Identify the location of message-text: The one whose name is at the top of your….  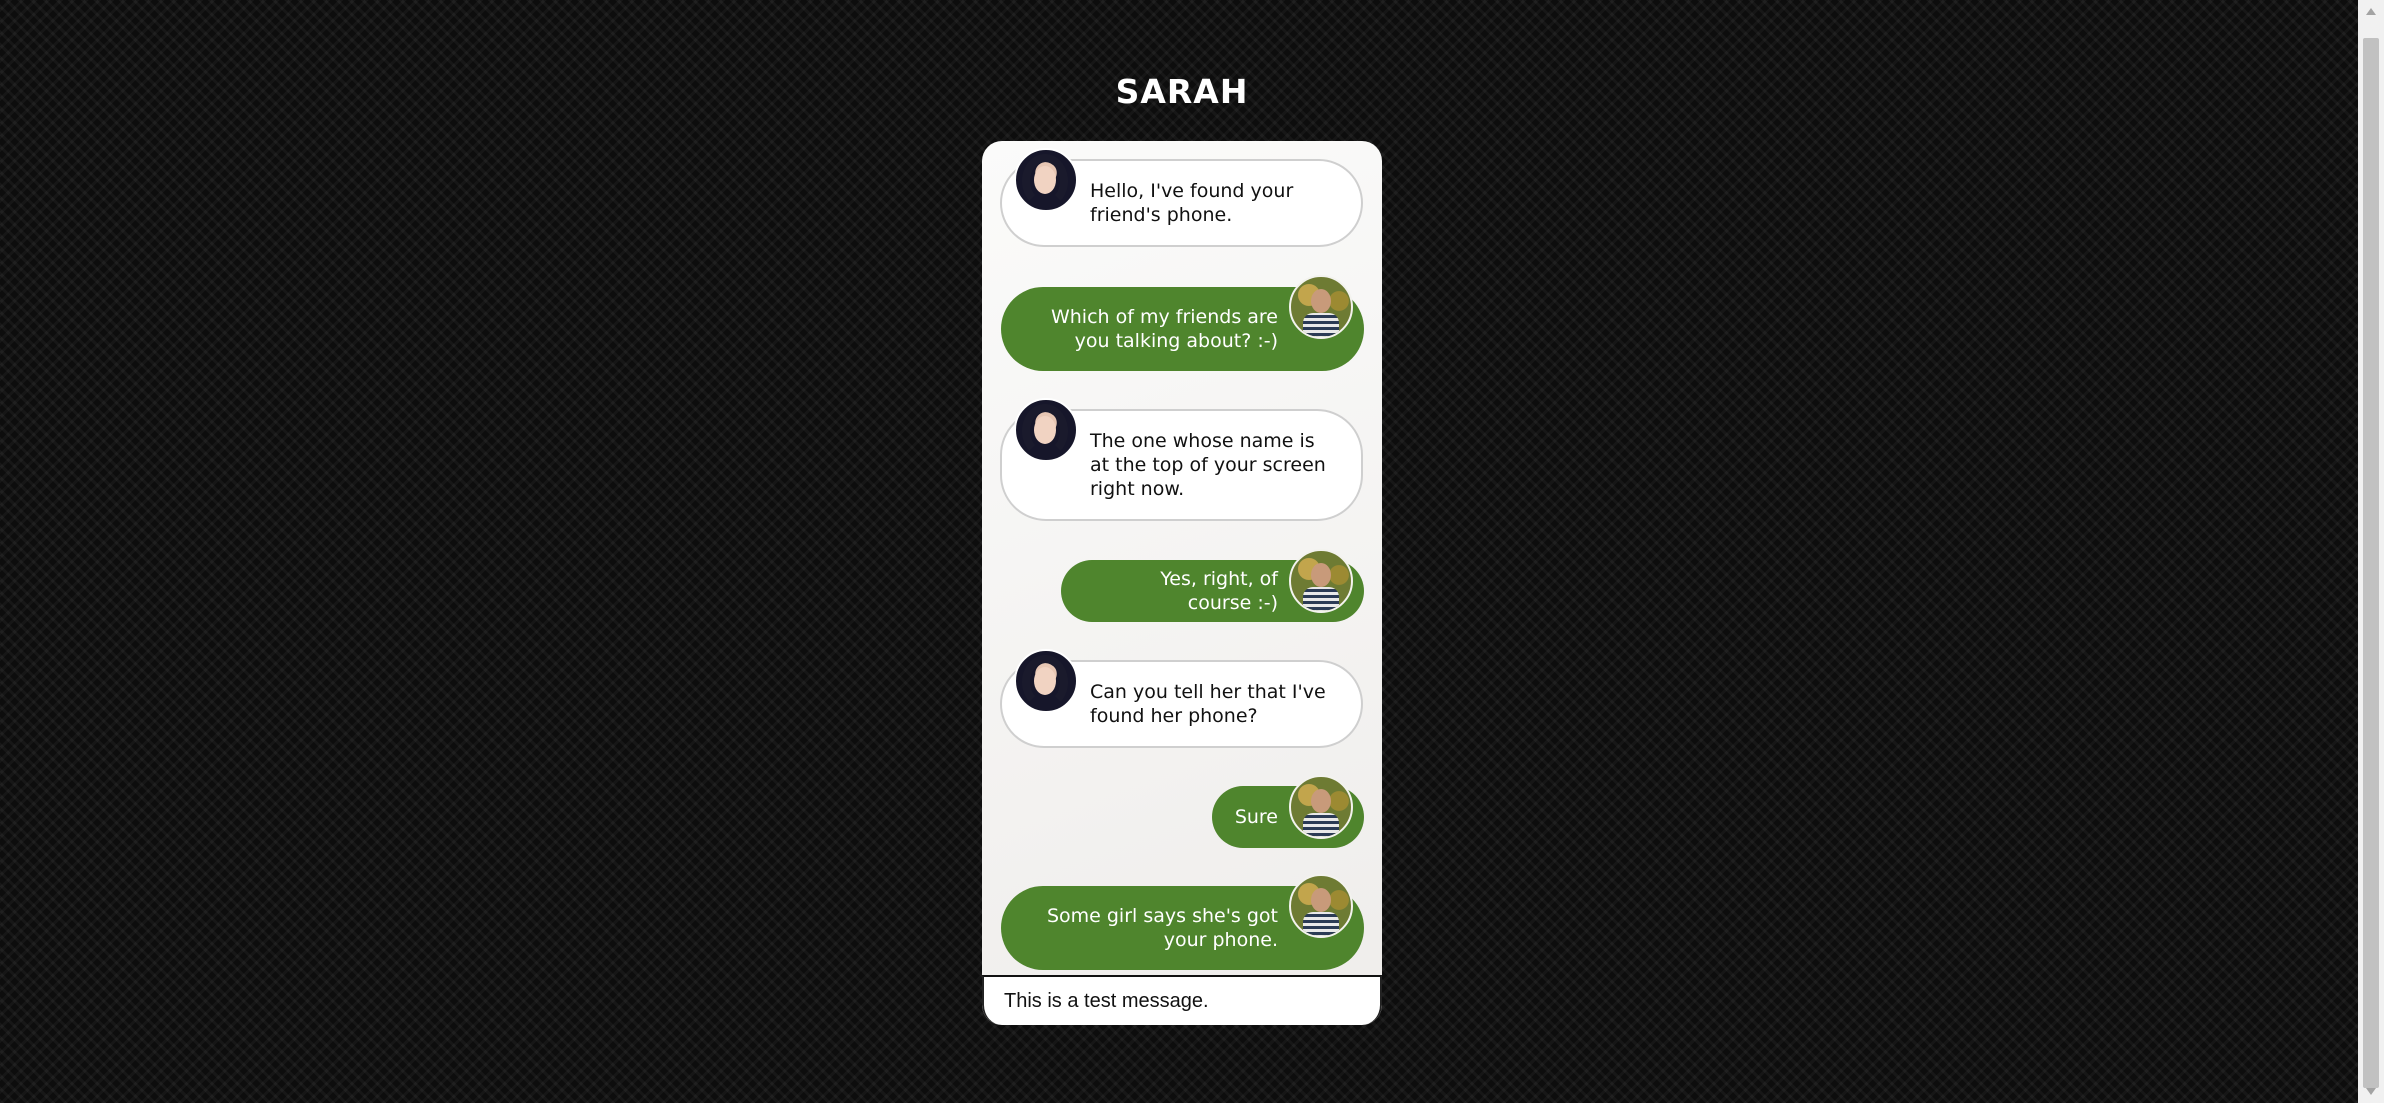
(1208, 465).